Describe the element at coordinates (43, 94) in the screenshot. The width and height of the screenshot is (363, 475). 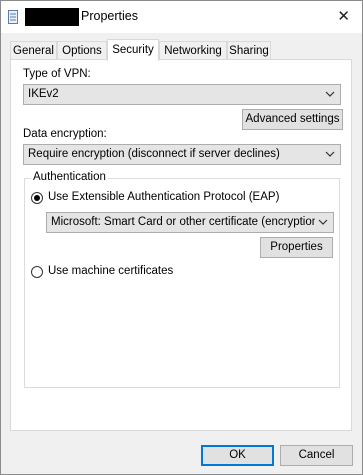
I see `vpn-type-value: IKEv2` at that location.